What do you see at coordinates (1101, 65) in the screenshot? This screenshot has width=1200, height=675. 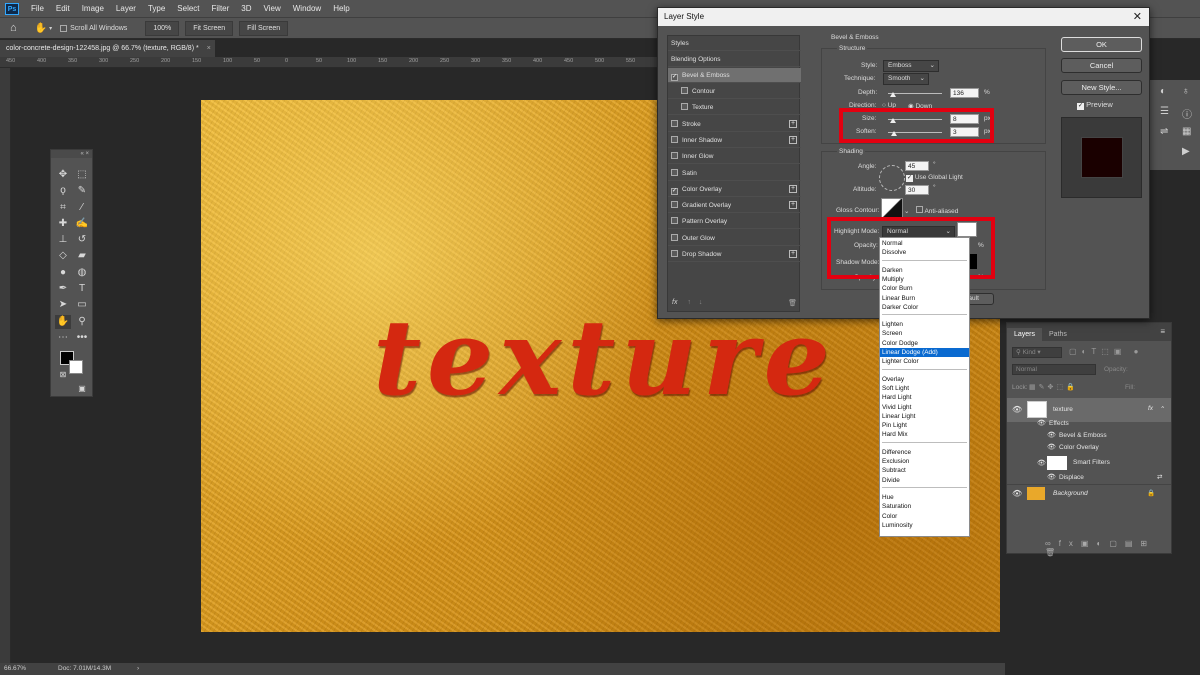 I see `cancel-button: Cancel` at bounding box center [1101, 65].